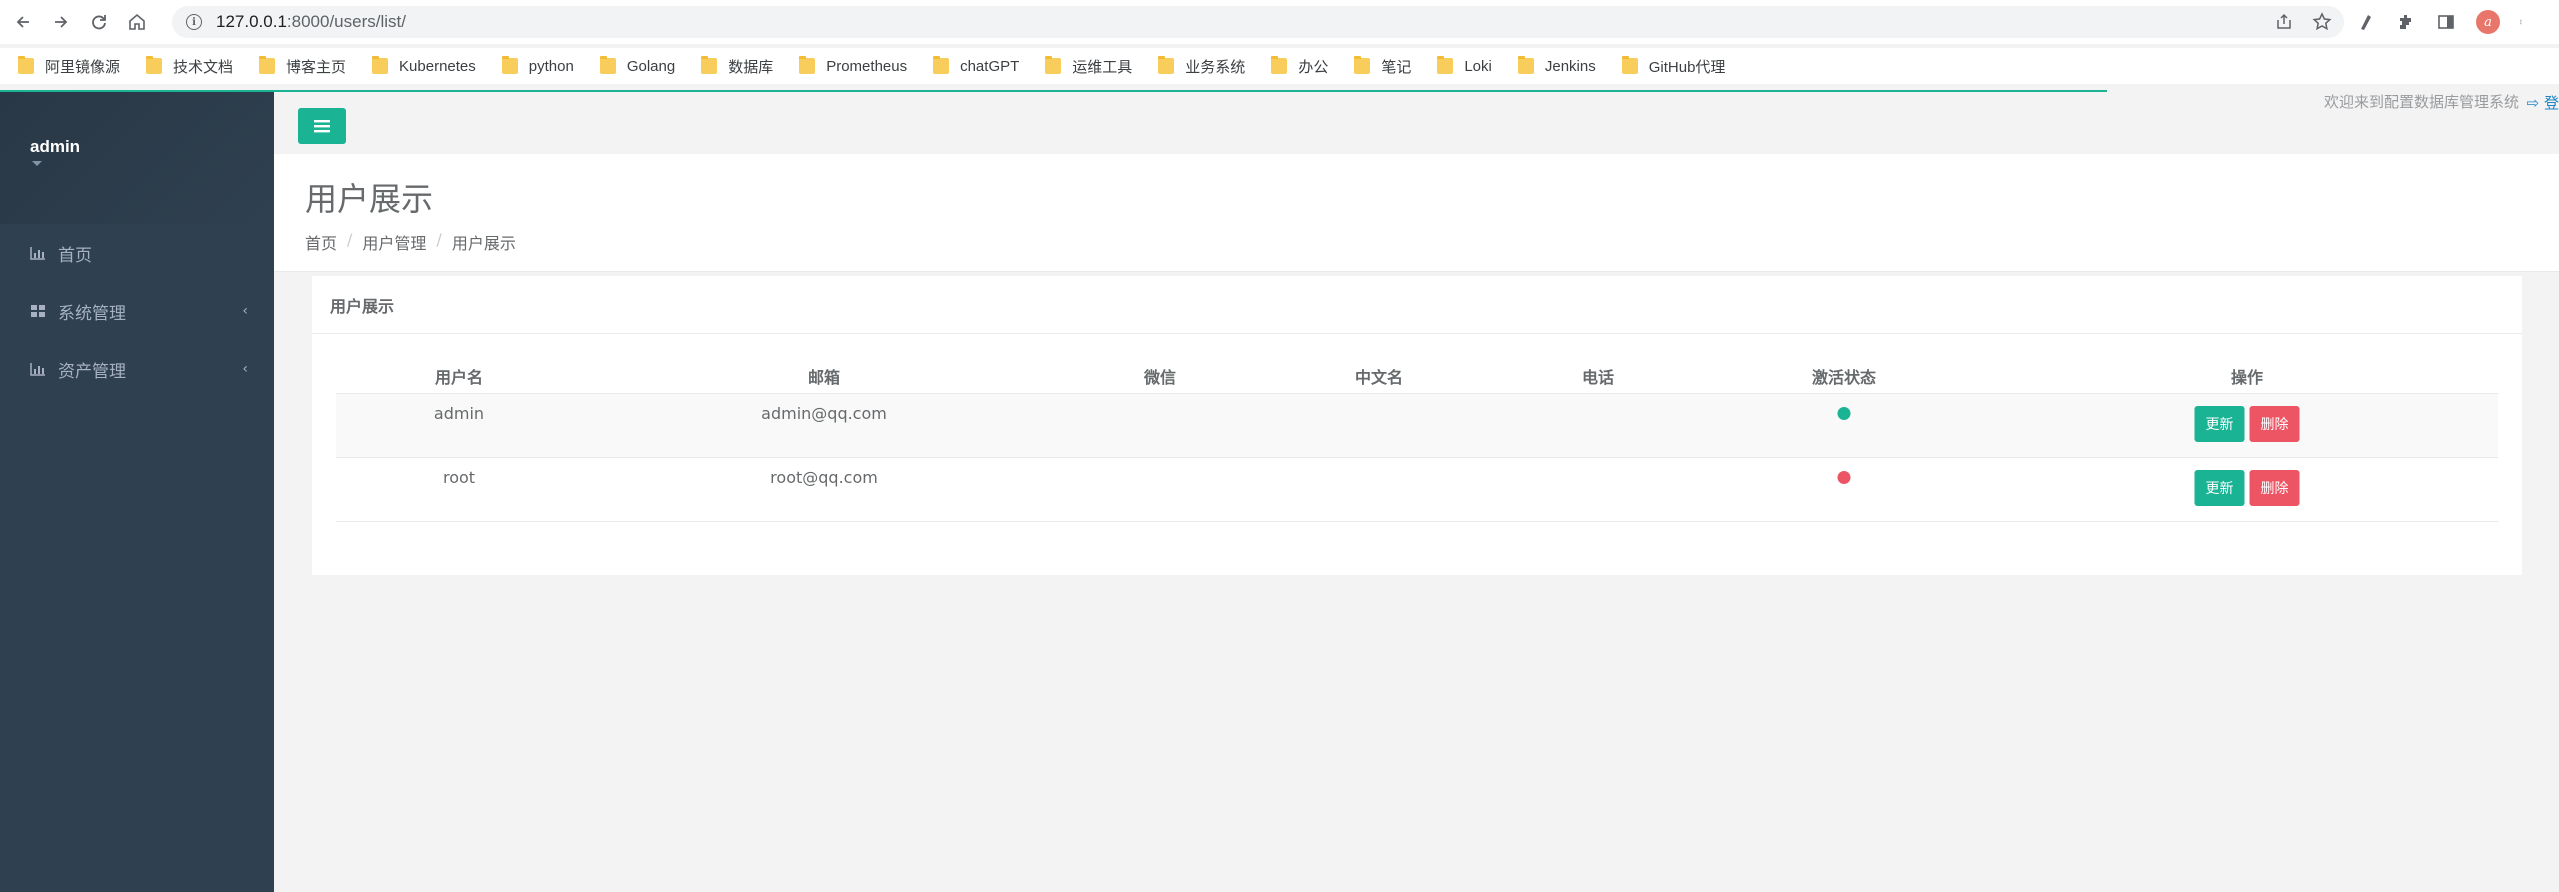 The height and width of the screenshot is (892, 2559). I want to click on bookmark-item: 业务系统, so click(1201, 66).